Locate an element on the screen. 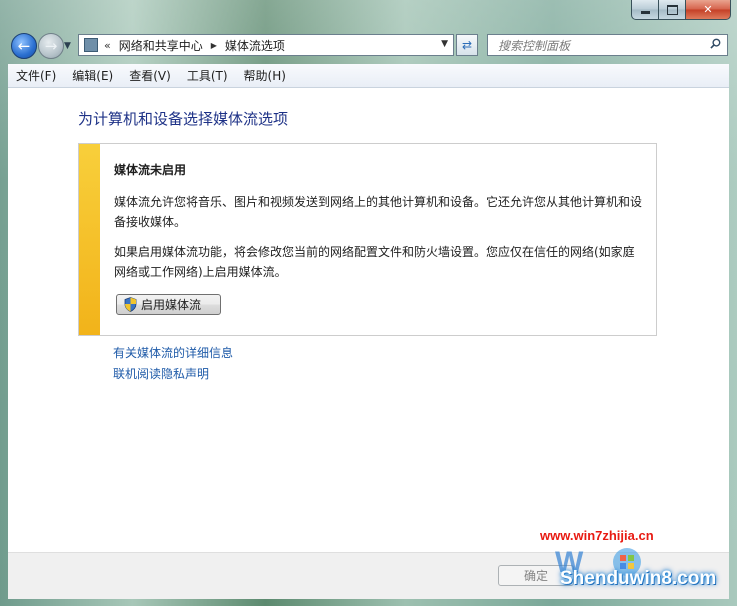 The image size is (737, 606). search-icon is located at coordinates (715, 43).